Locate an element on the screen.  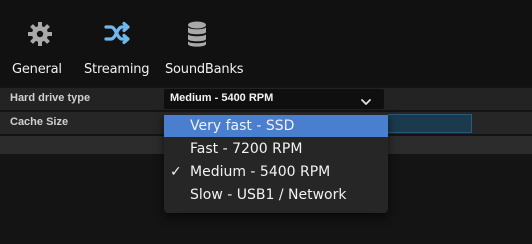
checkmark-icon: ✓ is located at coordinates (176, 172).